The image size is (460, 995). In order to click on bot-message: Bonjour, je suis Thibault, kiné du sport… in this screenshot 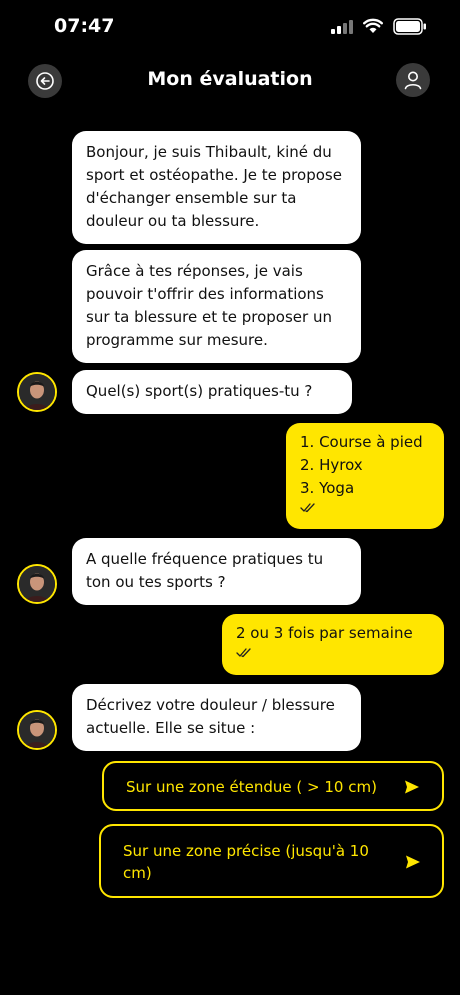, I will do `click(216, 187)`.